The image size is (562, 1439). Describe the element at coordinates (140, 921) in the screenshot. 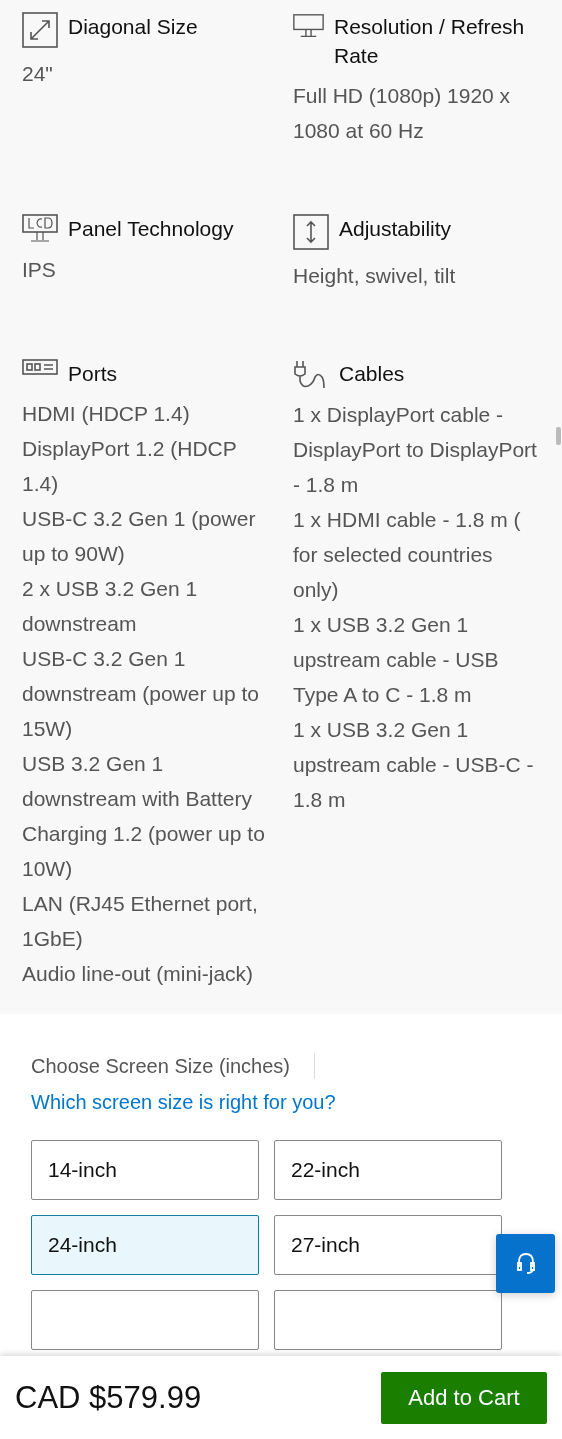

I see `spec-value: LAN (RJ45 Ethernet port, 1GbE)` at that location.